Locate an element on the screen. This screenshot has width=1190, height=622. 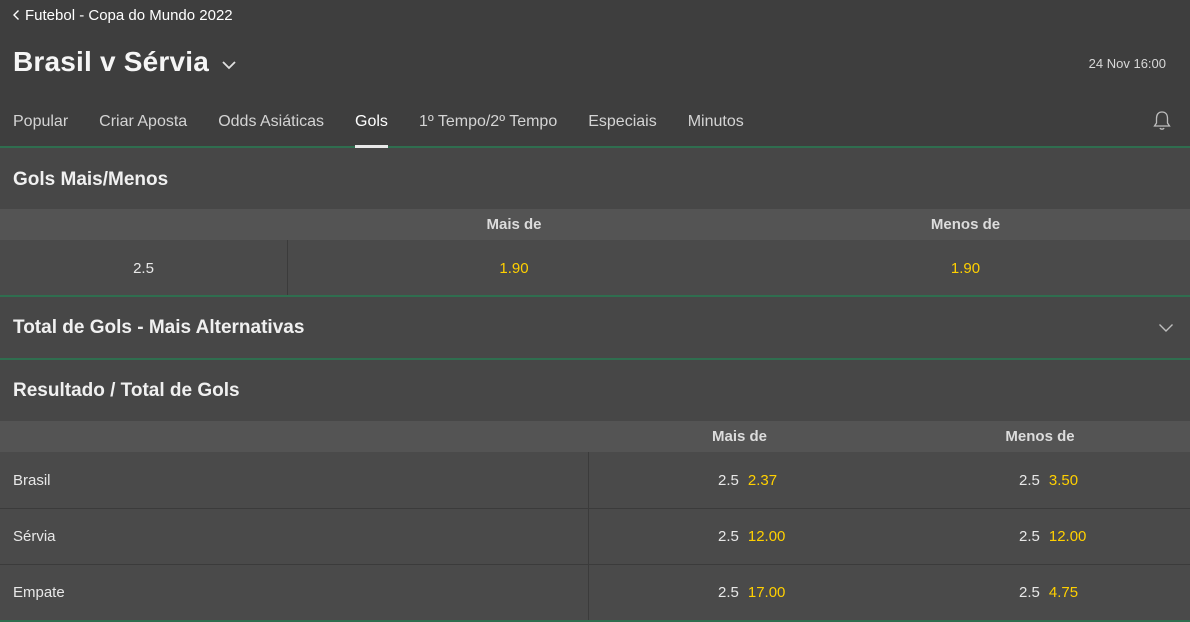
odds-value: 4.75 is located at coordinates (1063, 592).